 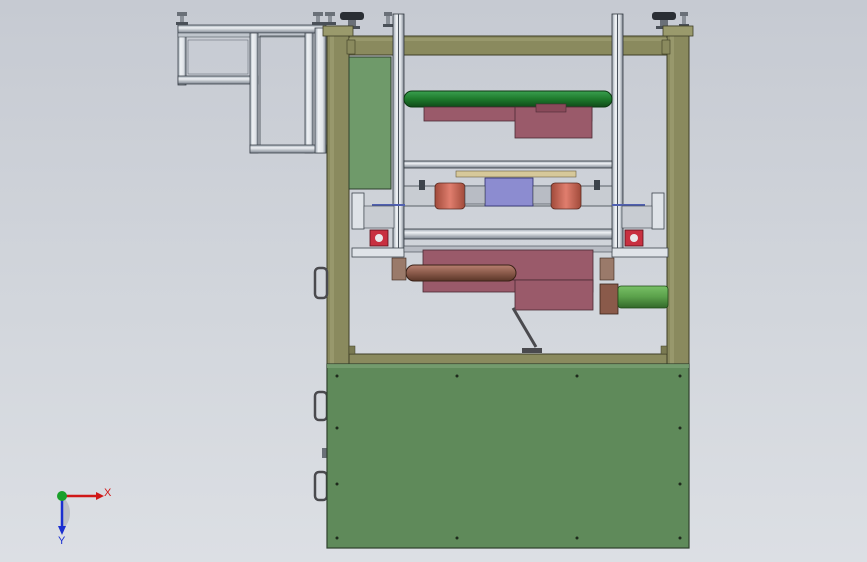 What do you see at coordinates (643, 219) in the screenshot?
I see `right-bracket` at bounding box center [643, 219].